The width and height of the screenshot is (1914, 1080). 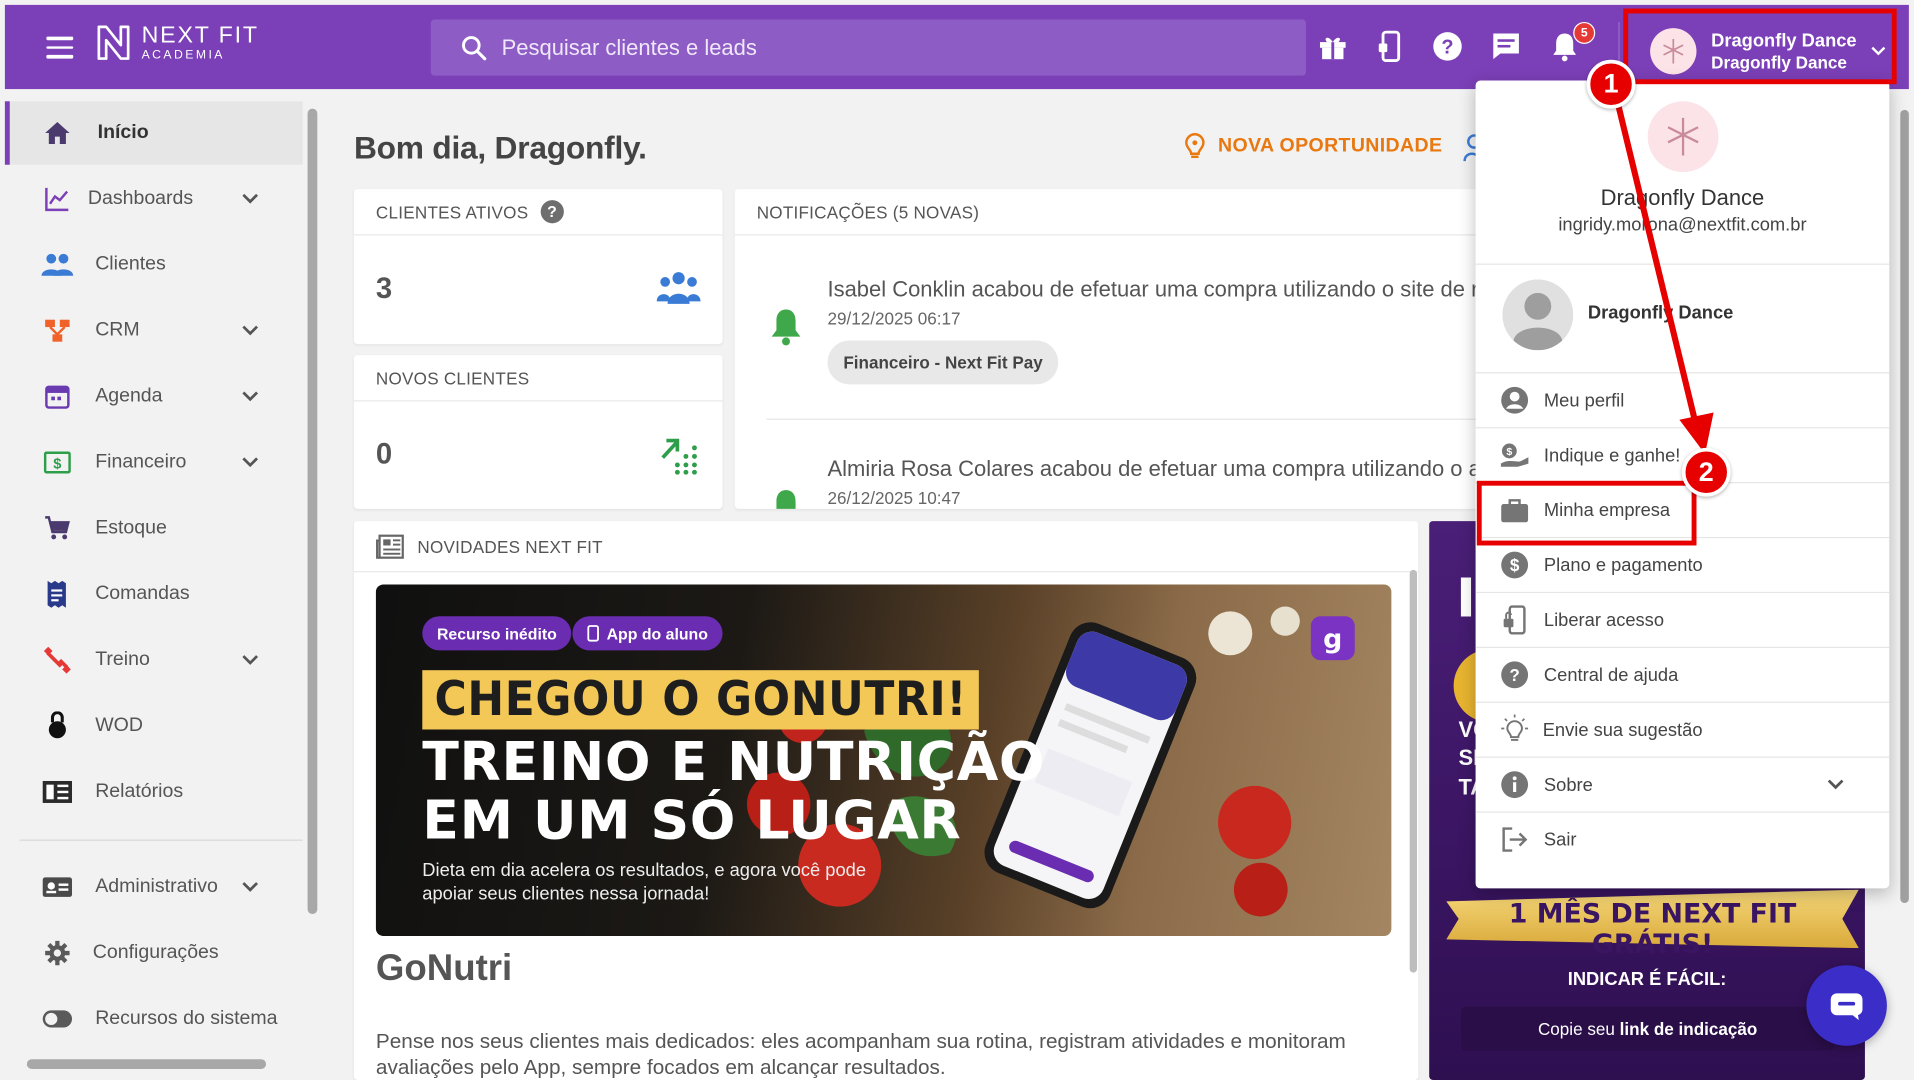 I want to click on sidebar-item-label: Treino, so click(x=122, y=659).